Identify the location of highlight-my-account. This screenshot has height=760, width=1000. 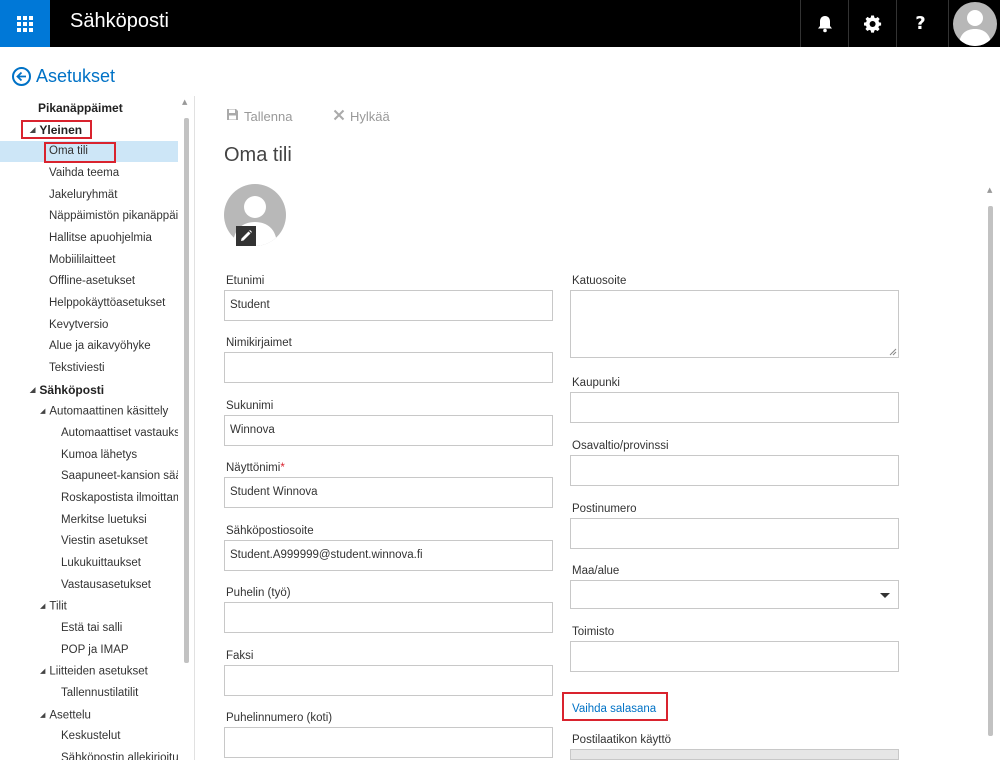
(80, 152).